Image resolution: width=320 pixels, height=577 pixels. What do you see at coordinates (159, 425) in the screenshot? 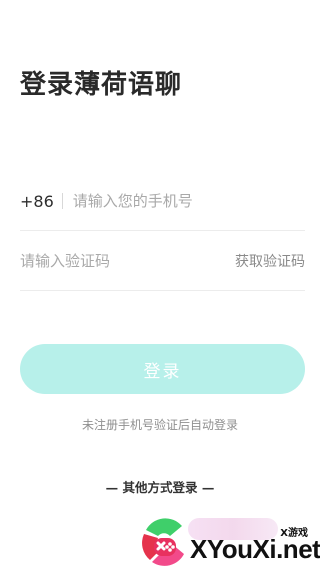
I see `auto-register-hint: 未注册手机号验证后自动登录` at bounding box center [159, 425].